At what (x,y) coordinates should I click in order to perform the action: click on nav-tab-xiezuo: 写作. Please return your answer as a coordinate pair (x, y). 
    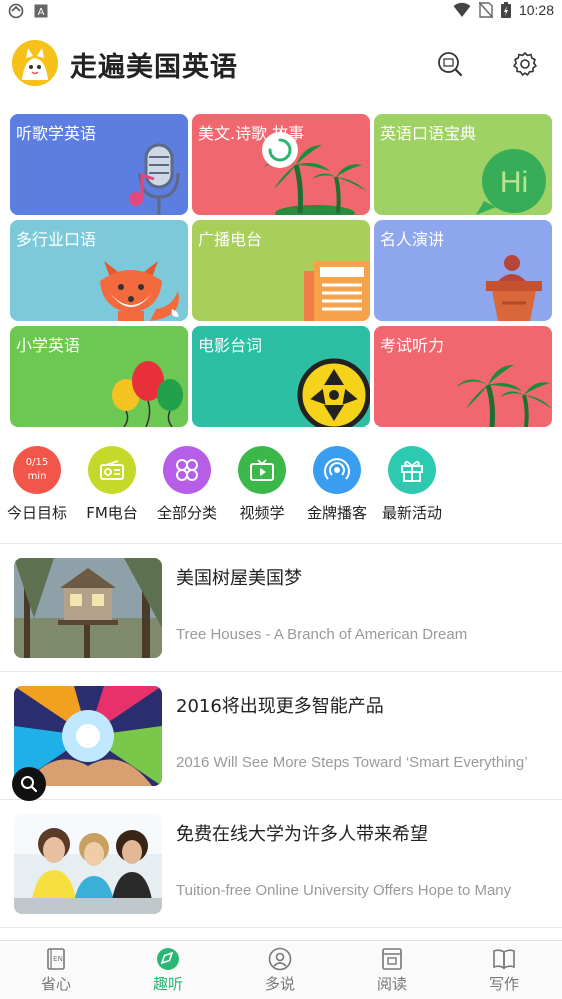
    Looking at the image, I should click on (504, 972).